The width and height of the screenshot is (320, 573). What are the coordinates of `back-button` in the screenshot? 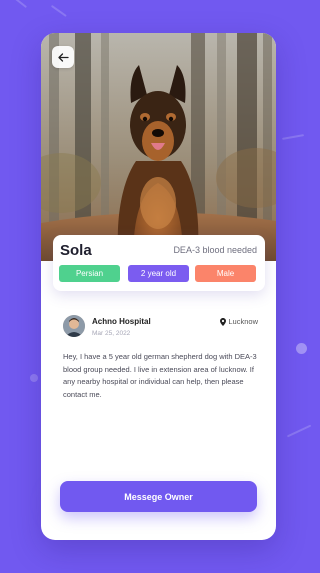 It's located at (63, 57).